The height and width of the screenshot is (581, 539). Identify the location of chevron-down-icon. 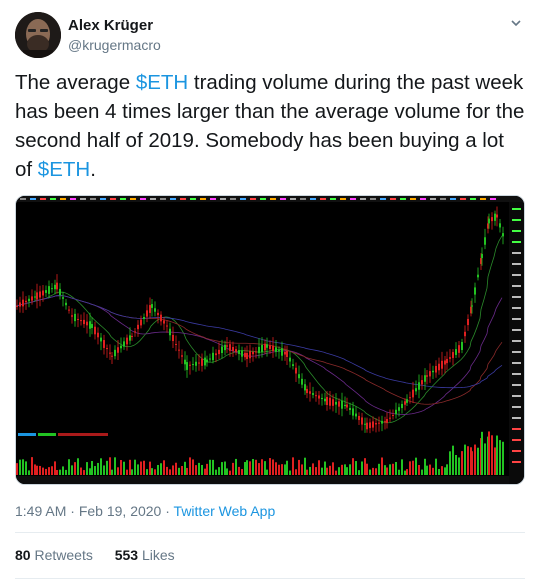
(516, 23).